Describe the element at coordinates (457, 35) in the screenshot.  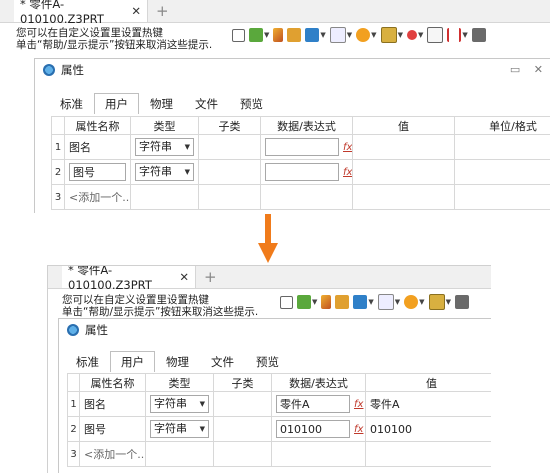
I see `dimension-icon: ▼` at that location.